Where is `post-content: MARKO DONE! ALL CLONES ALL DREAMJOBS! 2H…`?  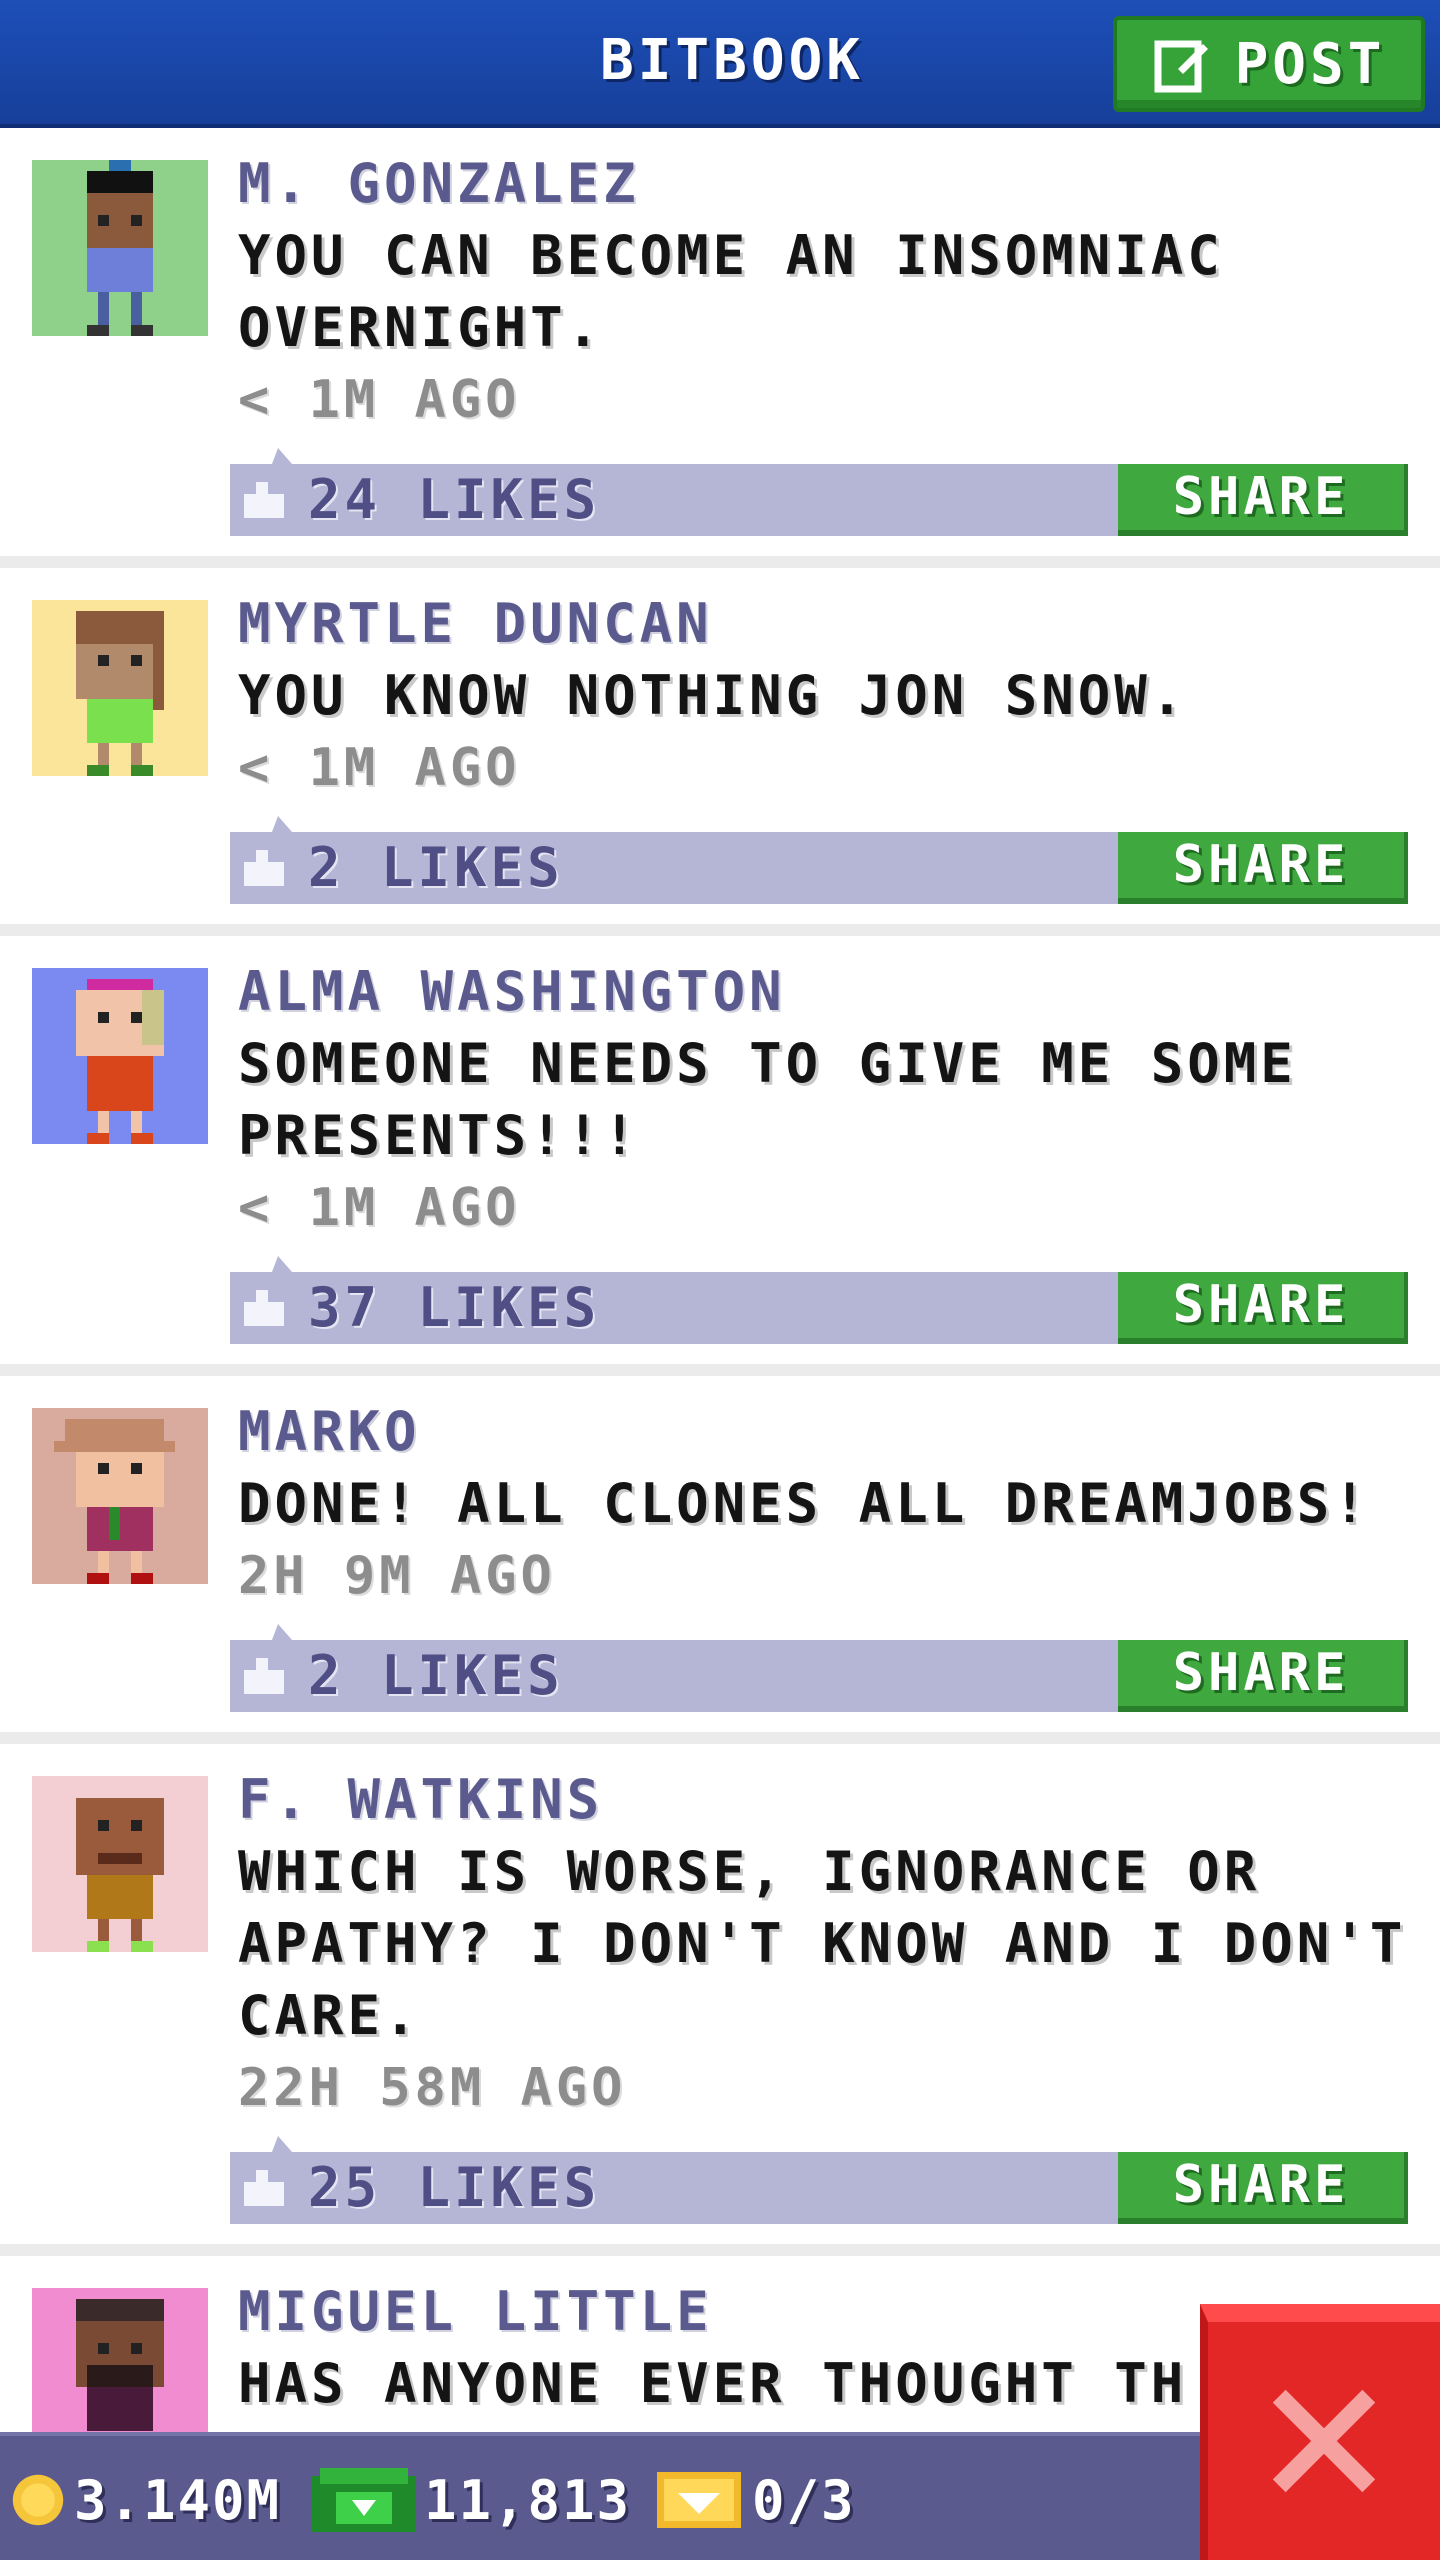
post-content: MARKO DONE! ALL CLONES ALL DREAMJOBS! 2H… is located at coordinates (824, 1504).